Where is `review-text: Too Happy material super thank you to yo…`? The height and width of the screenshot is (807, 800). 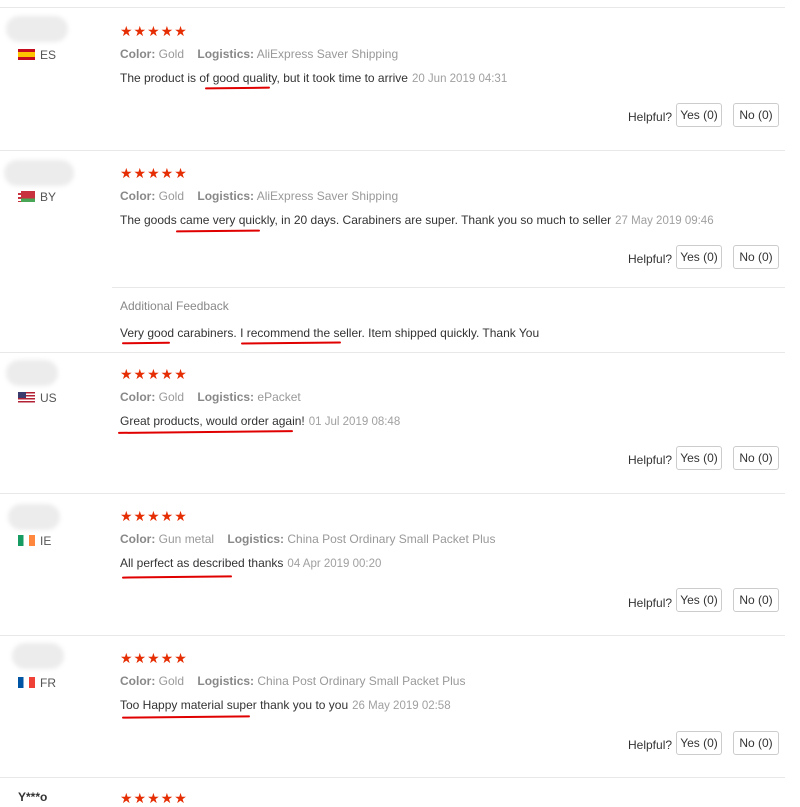
review-text: Too Happy material super thank you to yo… is located at coordinates (285, 705).